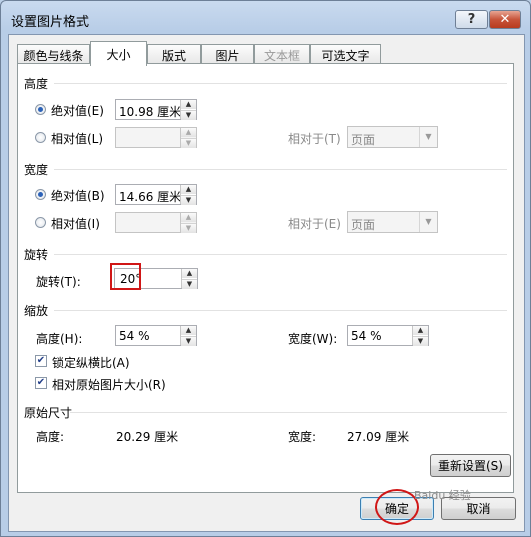 The image size is (531, 537). Describe the element at coordinates (363, 140) in the screenshot. I see `height-relative-to-value: 页面` at that location.